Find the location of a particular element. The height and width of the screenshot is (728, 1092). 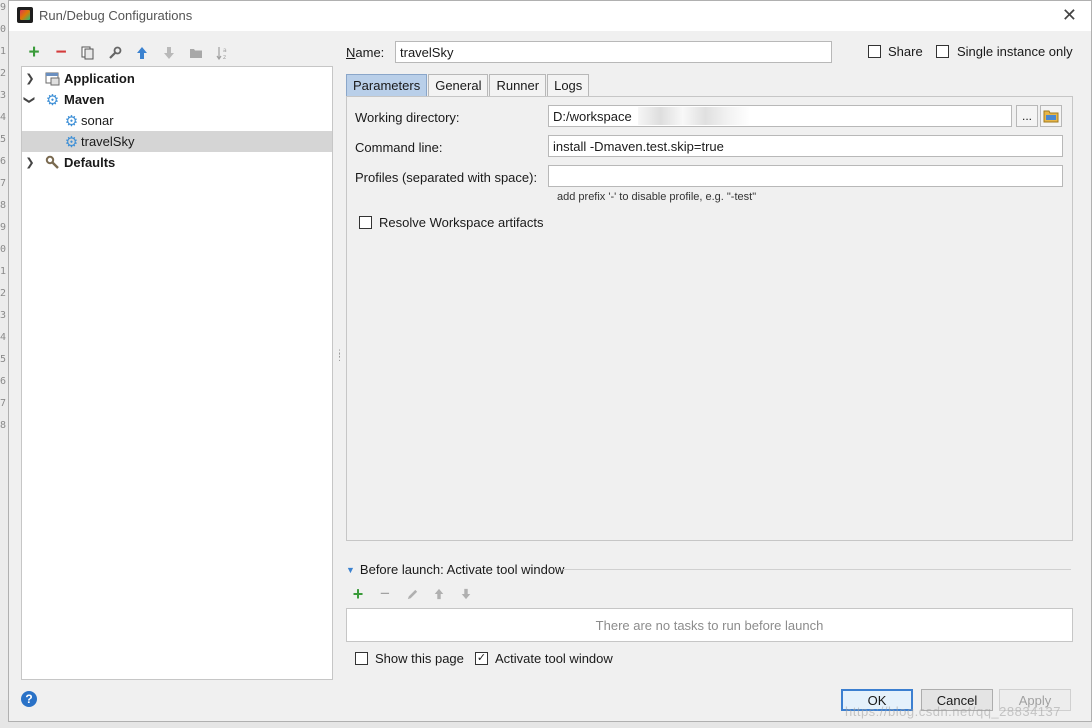

before-launch-toolbar: + − is located at coordinates (412, 594).